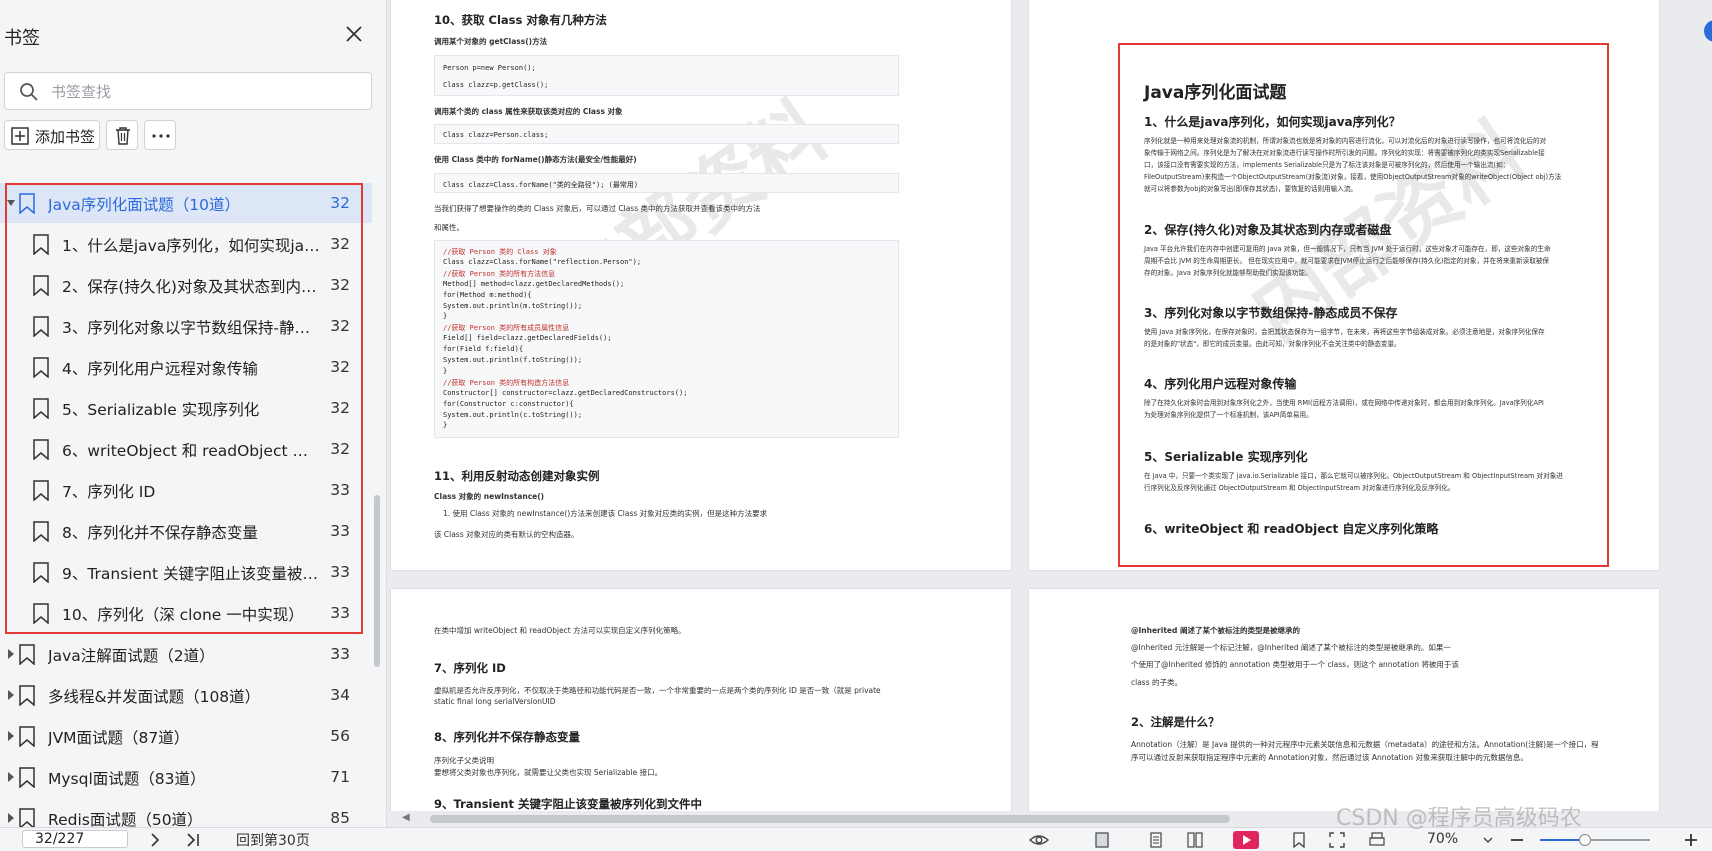  What do you see at coordinates (186, 531) in the screenshot?
I see `outline-item: 8、序列化并不保存静态变量 33` at bounding box center [186, 531].